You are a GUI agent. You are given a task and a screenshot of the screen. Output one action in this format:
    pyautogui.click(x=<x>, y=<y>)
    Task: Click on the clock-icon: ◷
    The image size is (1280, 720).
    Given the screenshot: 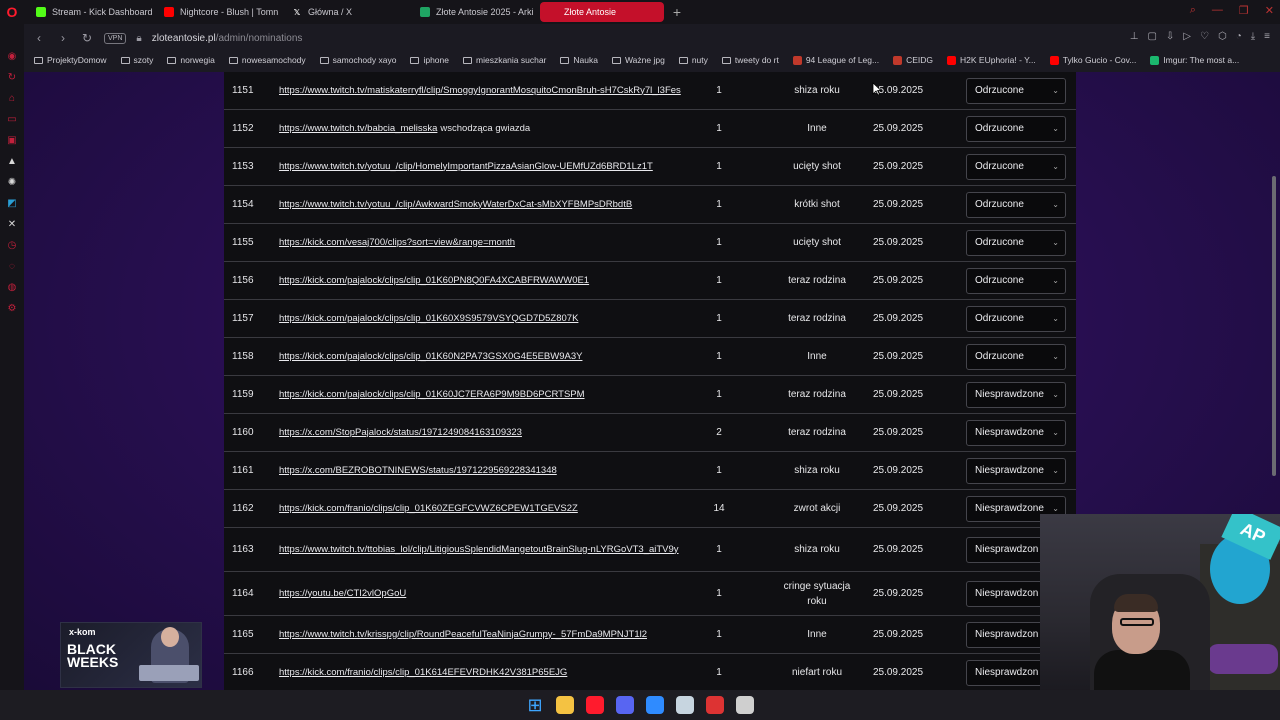 What is the action you would take?
    pyautogui.click(x=12, y=245)
    